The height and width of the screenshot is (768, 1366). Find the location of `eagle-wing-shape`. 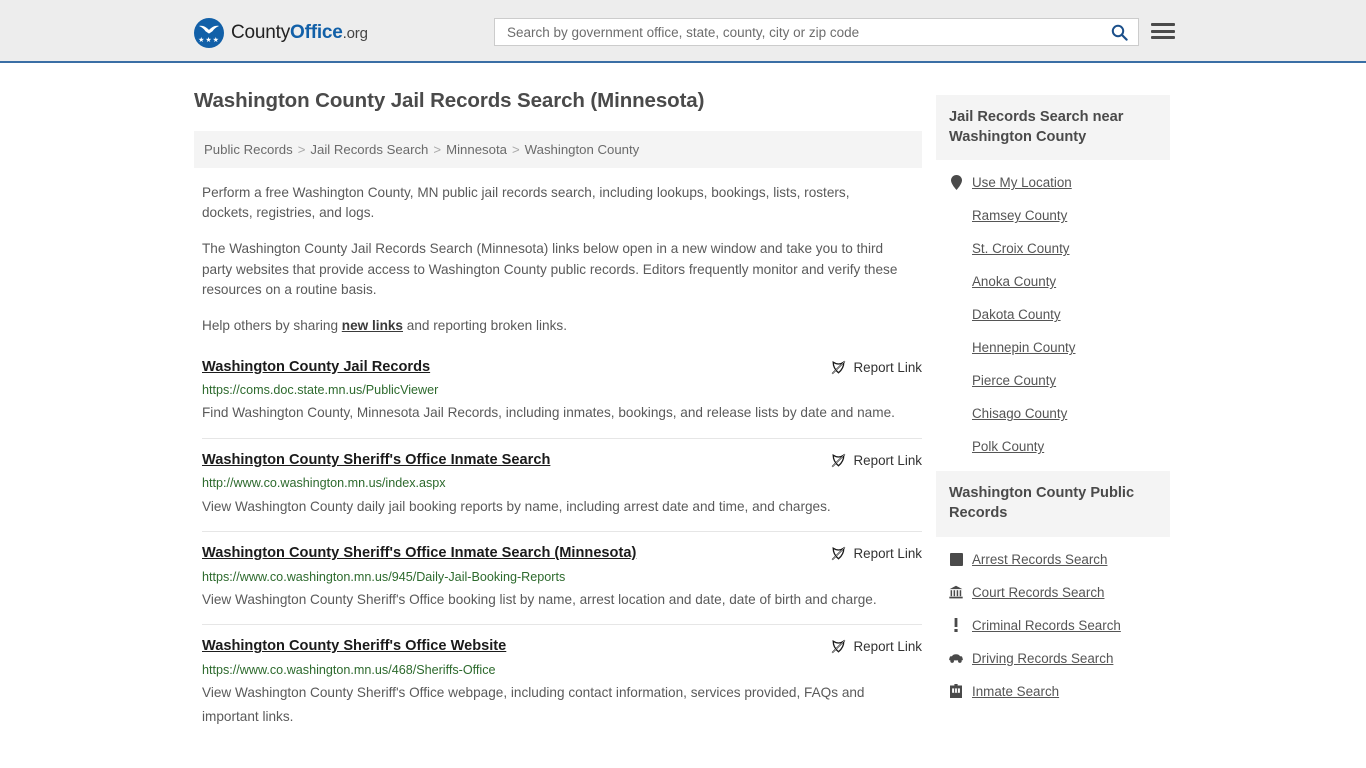

eagle-wing-shape is located at coordinates (209, 29).